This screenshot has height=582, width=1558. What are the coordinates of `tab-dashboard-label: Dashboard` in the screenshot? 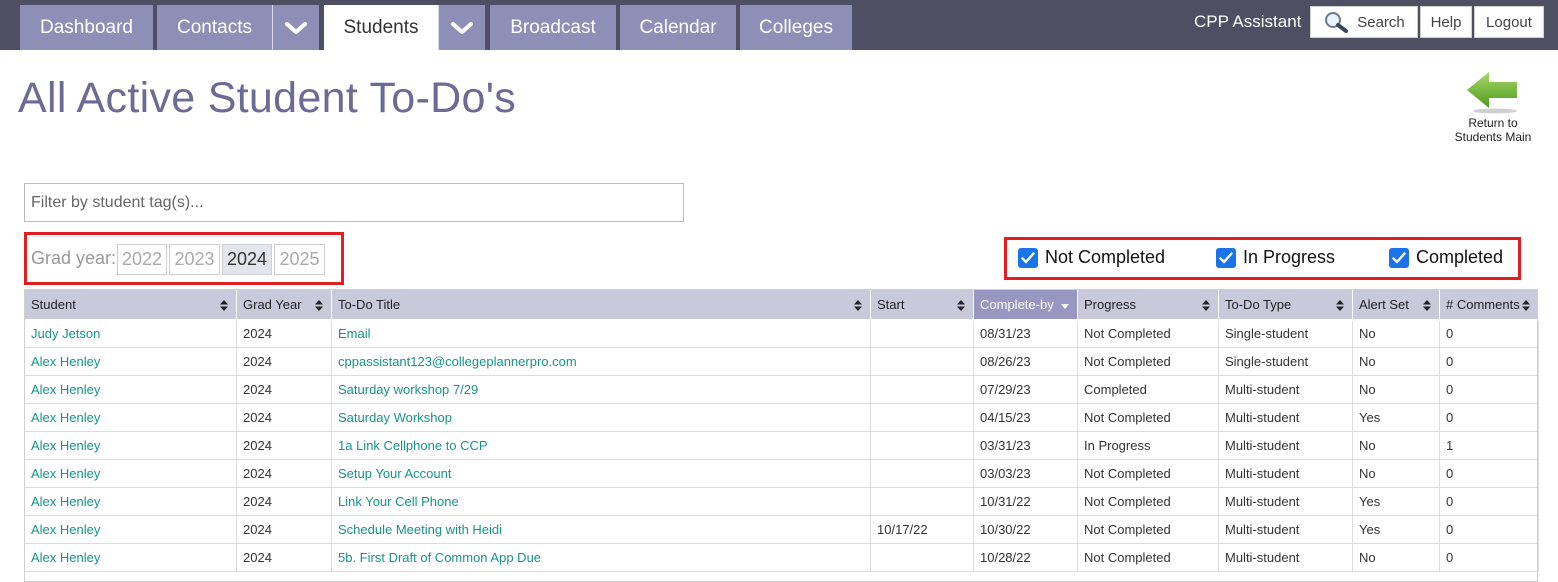 It's located at (86, 27).